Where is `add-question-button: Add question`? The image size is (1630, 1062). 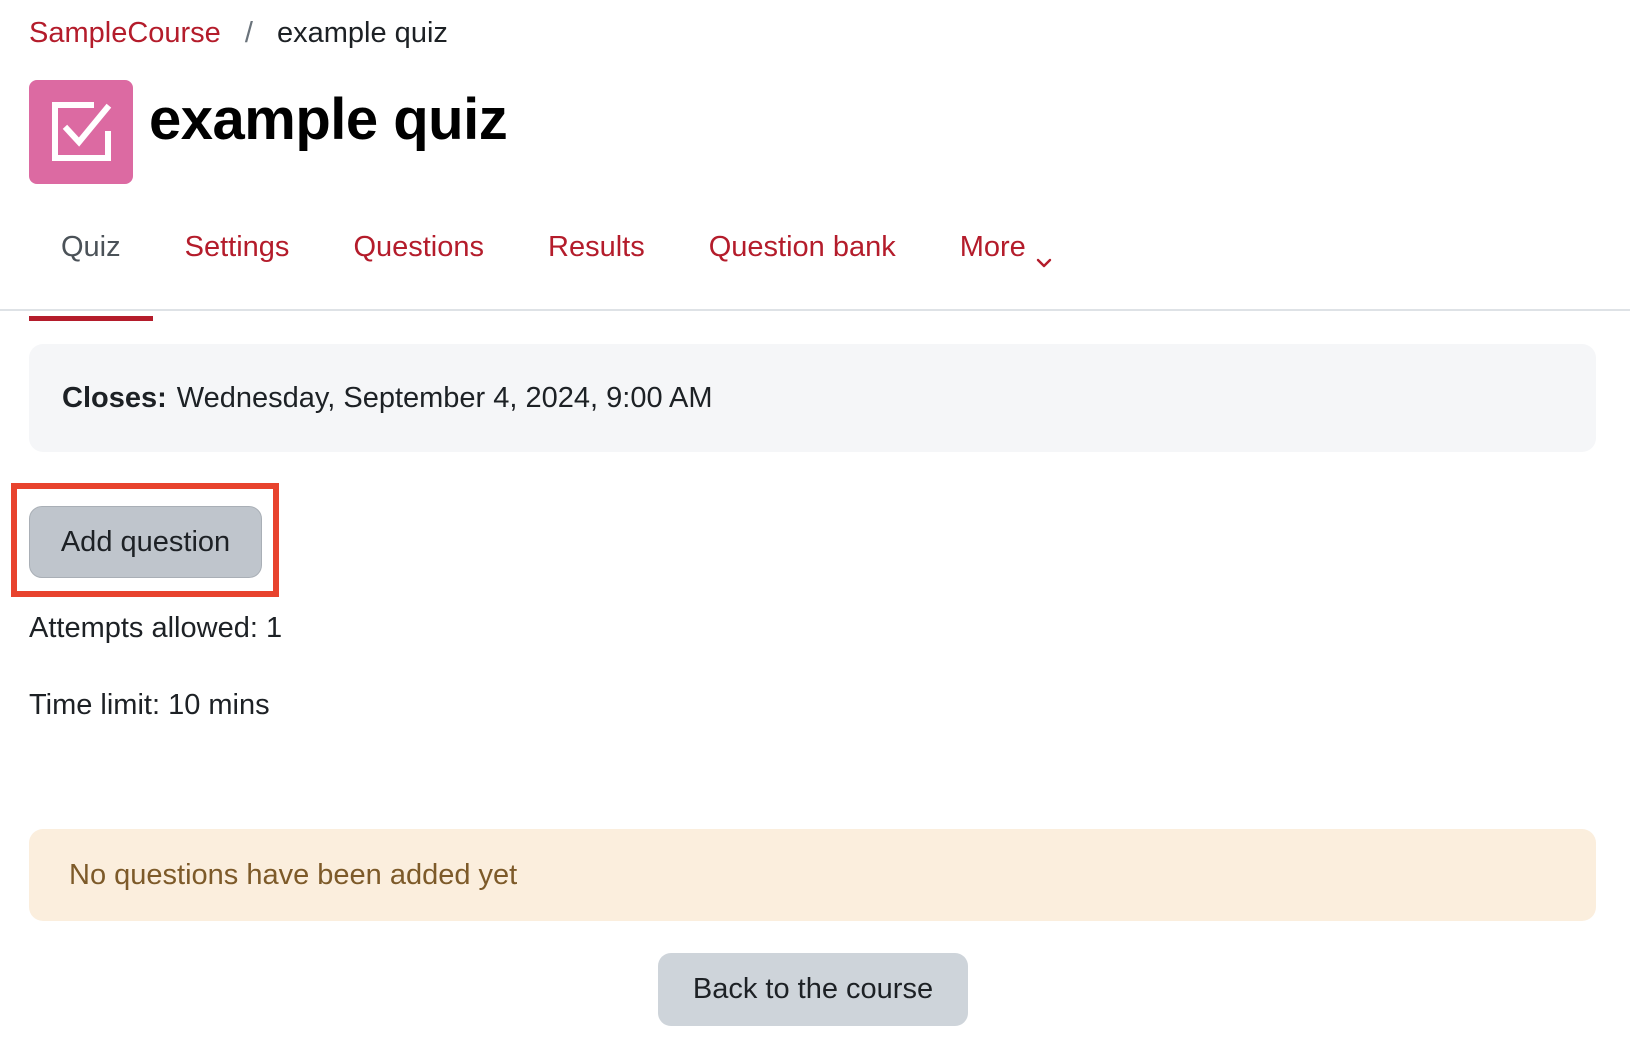
add-question-button: Add question is located at coordinates (145, 542).